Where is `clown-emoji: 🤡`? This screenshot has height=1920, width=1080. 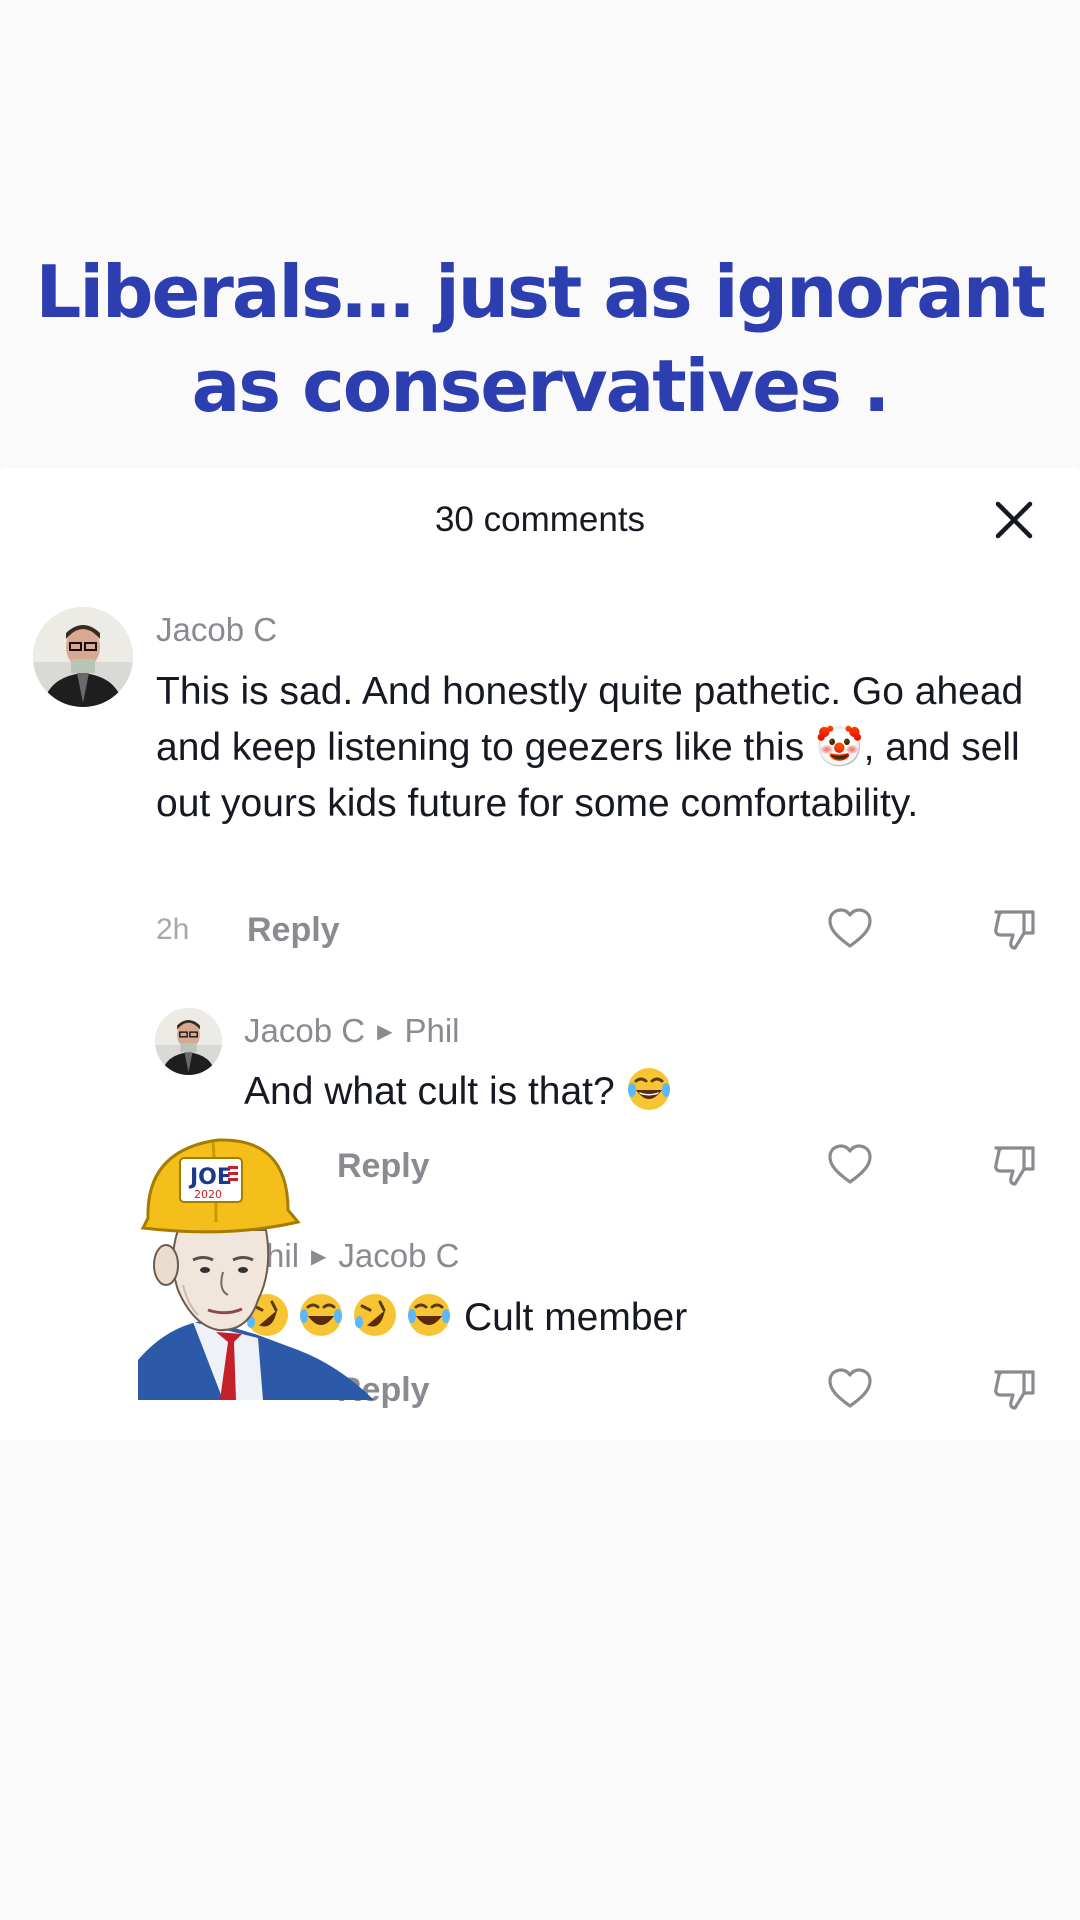 clown-emoji: 🤡 is located at coordinates (839, 747).